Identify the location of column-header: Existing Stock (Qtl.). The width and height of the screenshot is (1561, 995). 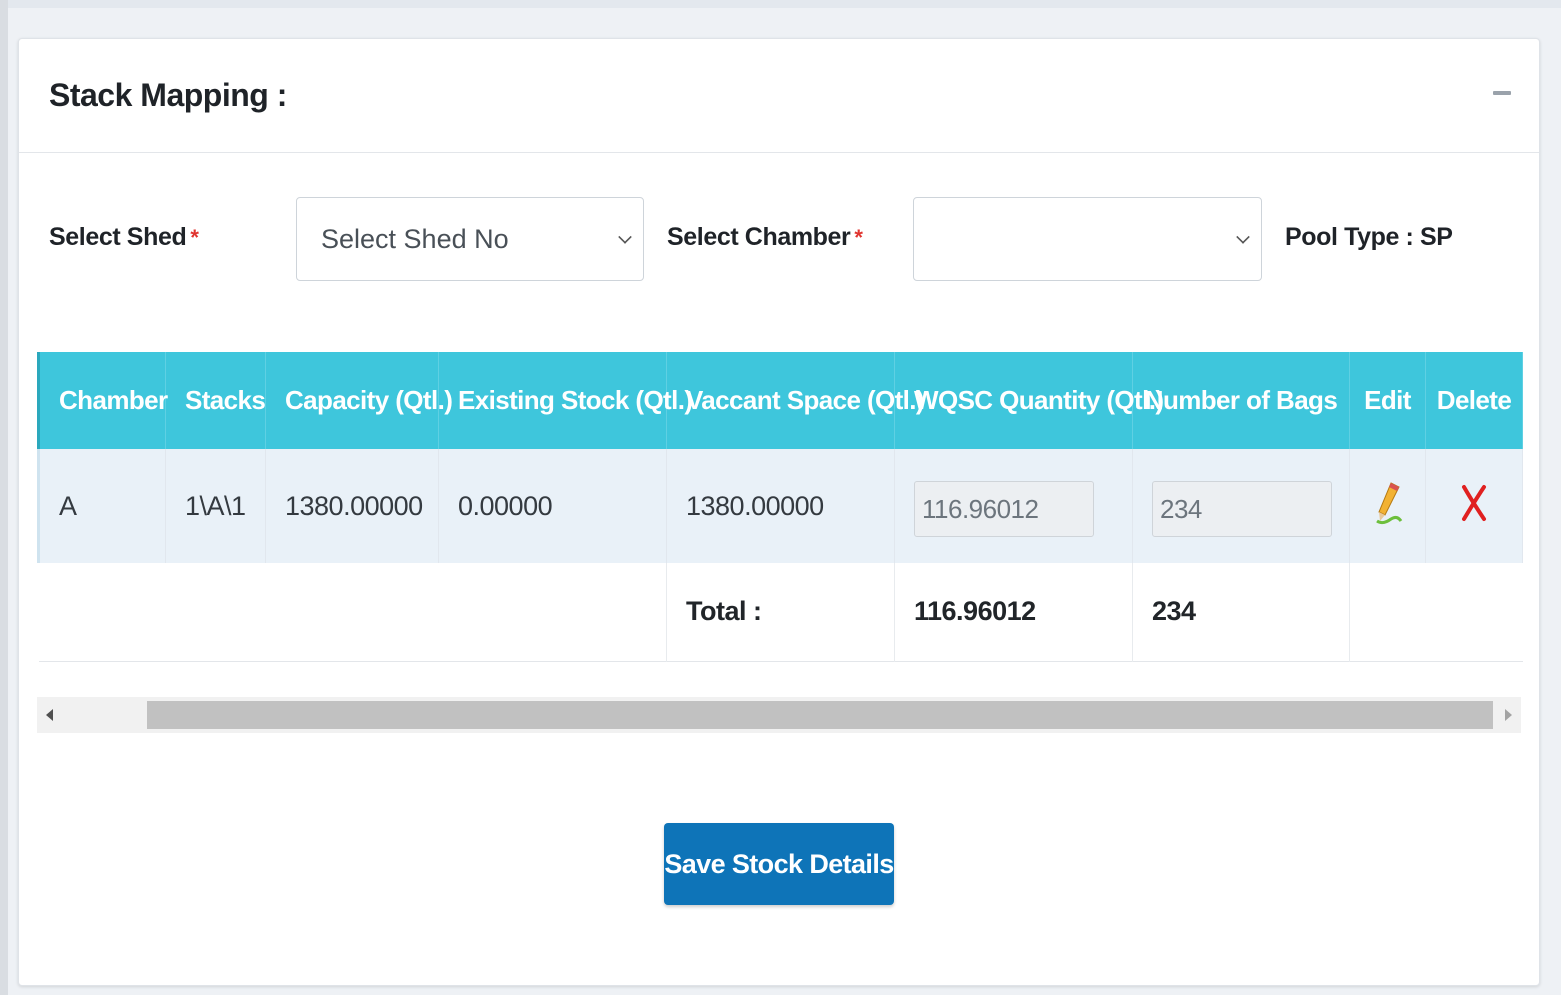
(565, 400).